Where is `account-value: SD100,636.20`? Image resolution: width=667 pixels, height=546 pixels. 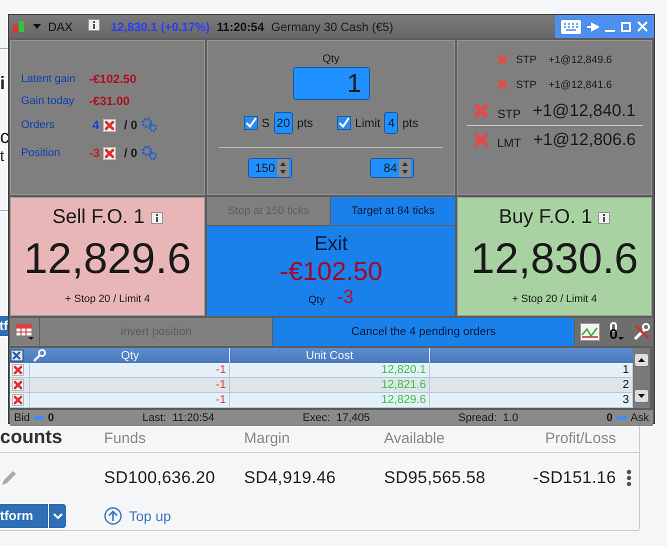 account-value: SD100,636.20 is located at coordinates (160, 478).